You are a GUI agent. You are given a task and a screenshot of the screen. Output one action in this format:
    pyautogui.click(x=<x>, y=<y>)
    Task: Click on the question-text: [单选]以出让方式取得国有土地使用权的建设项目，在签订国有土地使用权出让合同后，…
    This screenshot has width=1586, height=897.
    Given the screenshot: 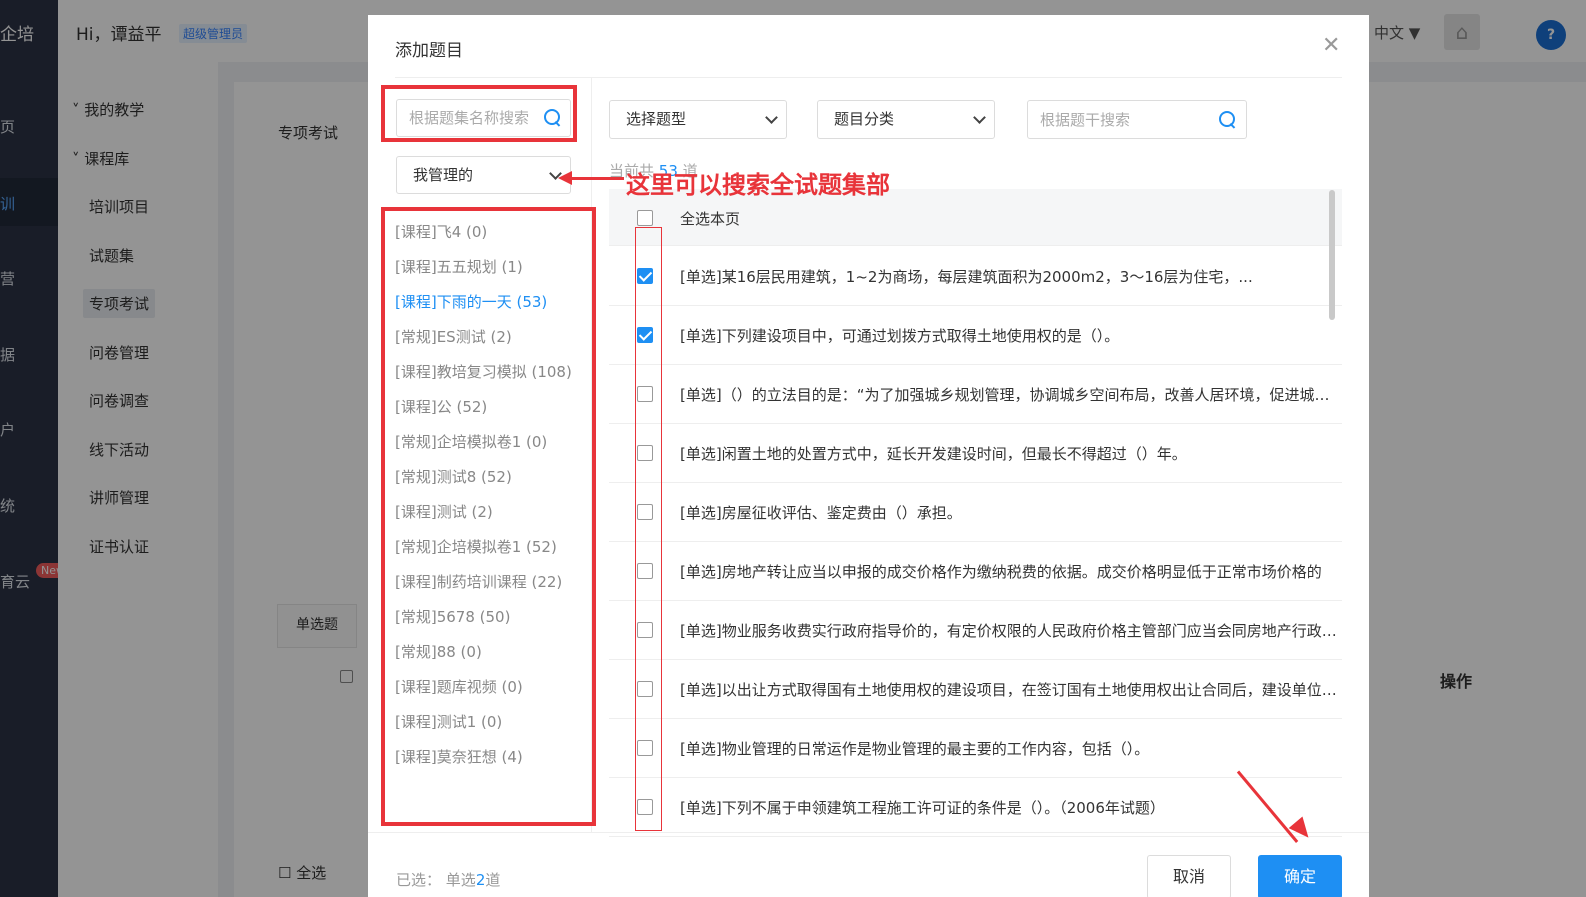 What is the action you would take?
    pyautogui.click(x=1010, y=690)
    